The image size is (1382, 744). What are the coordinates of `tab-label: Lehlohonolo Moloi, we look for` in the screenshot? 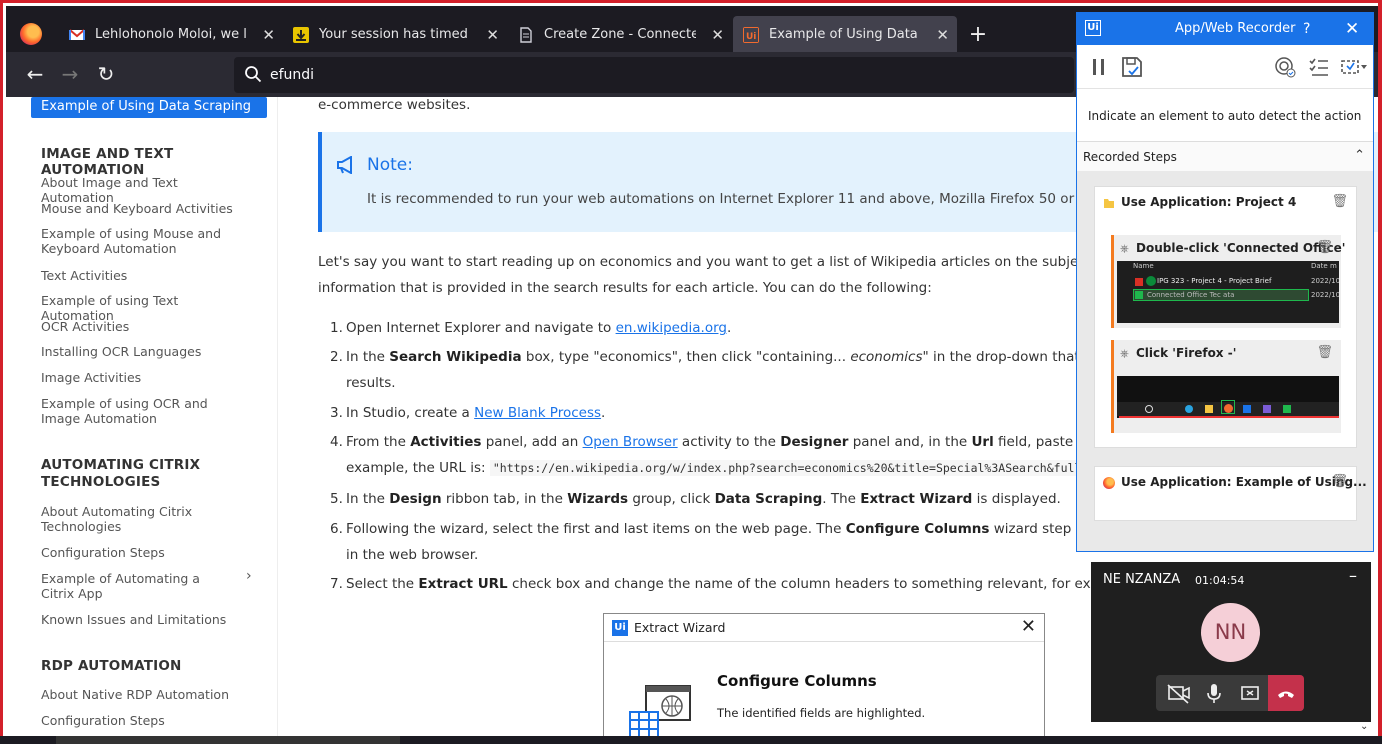 It's located at (171, 34).